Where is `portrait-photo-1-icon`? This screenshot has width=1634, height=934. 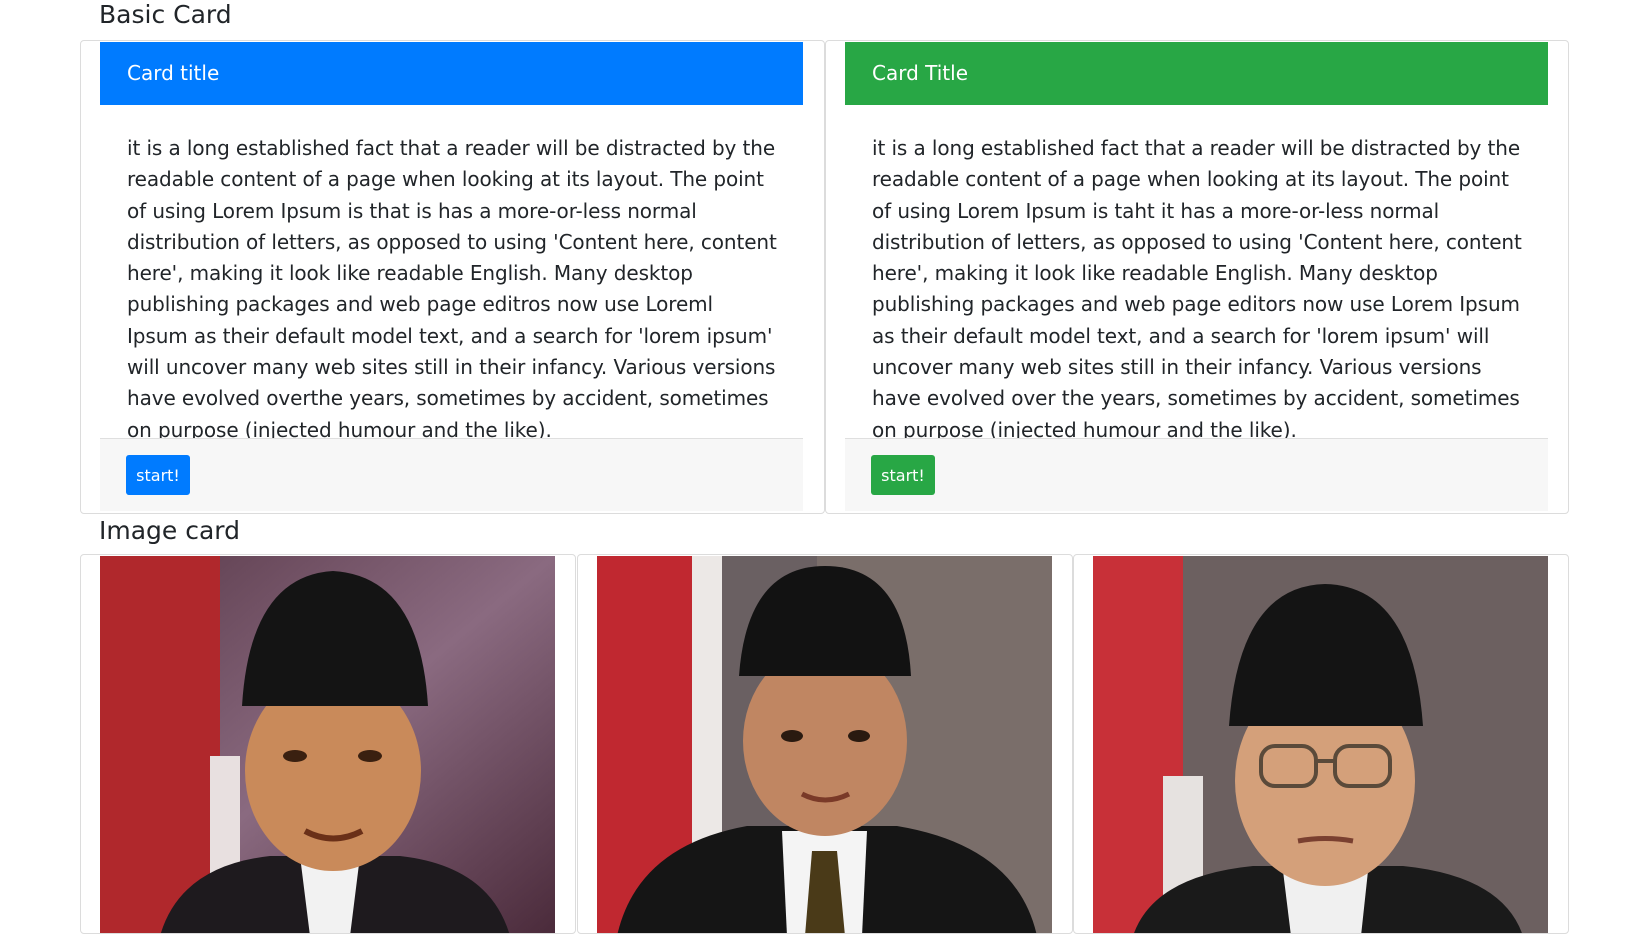
portrait-photo-1-icon is located at coordinates (327, 744).